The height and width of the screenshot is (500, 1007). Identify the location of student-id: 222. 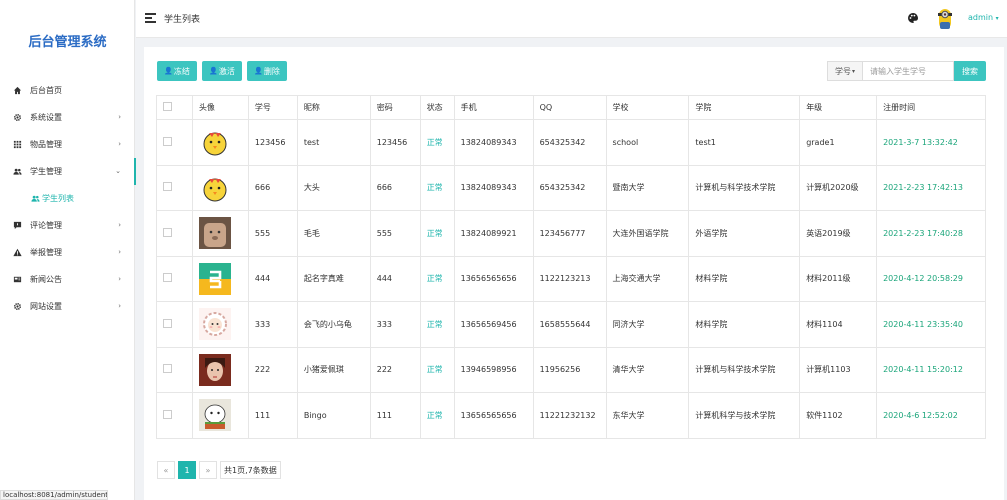
(272, 369).